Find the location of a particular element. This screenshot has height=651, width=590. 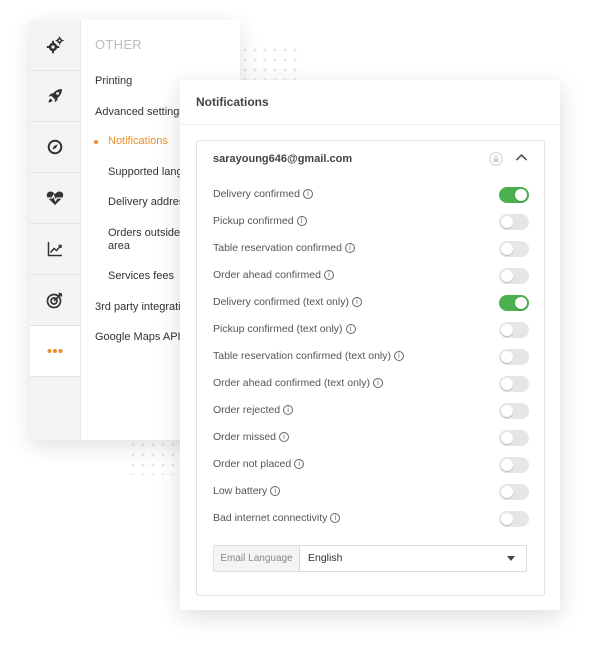

gears-icon is located at coordinates (55, 45).